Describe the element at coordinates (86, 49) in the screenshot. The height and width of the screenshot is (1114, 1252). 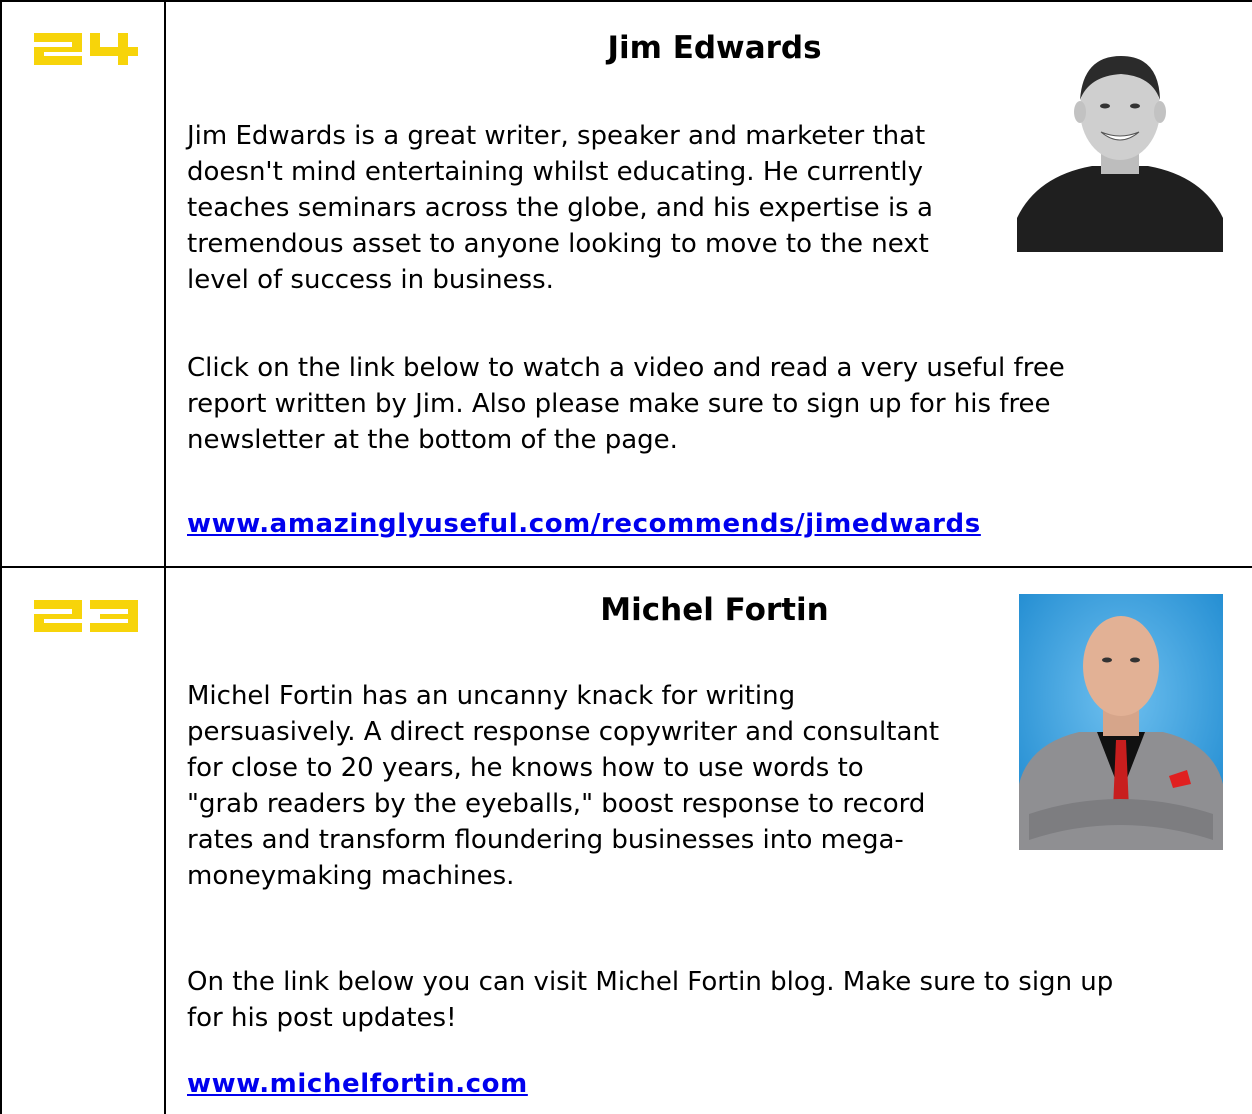
I see `rank-24-graphic` at that location.